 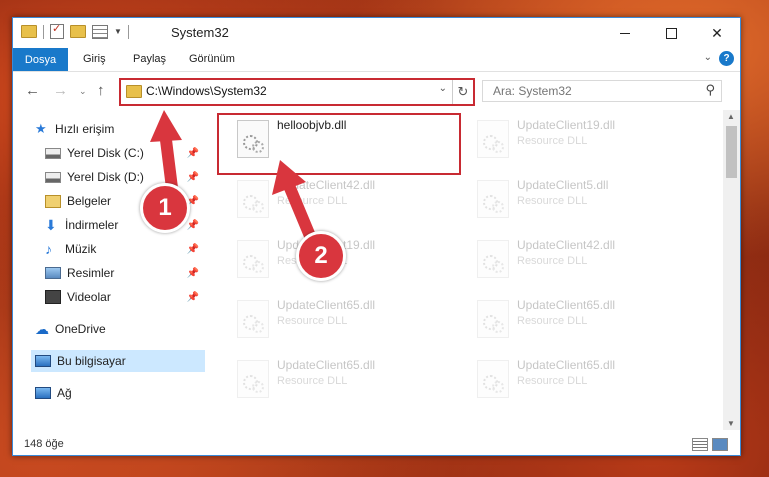 What do you see at coordinates (165, 208) in the screenshot?
I see `step-badge-1: 1` at bounding box center [165, 208].